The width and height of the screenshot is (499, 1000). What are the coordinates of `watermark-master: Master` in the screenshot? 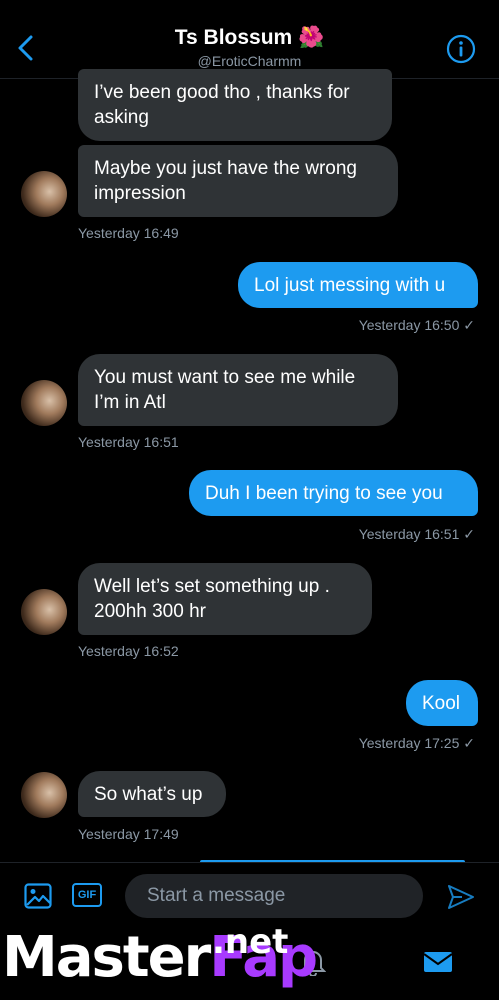 It's located at (106, 957).